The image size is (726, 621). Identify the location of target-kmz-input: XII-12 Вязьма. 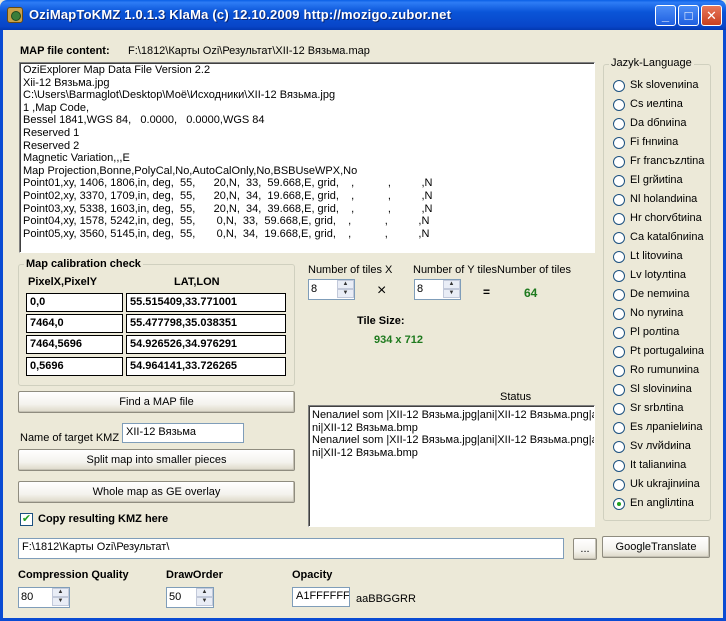
(183, 433).